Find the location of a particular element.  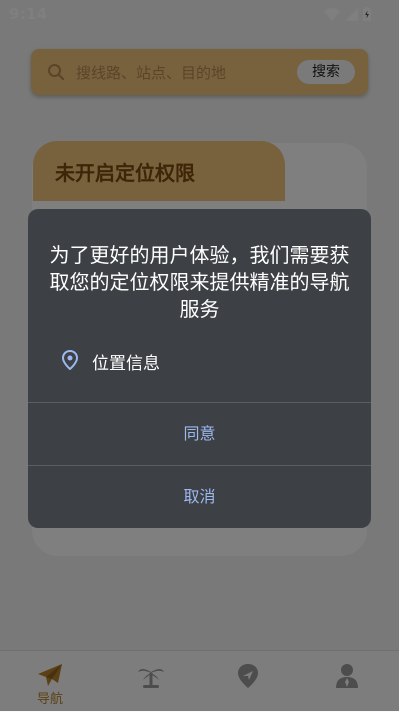

cancel-button: 取消 is located at coordinates (199, 497).